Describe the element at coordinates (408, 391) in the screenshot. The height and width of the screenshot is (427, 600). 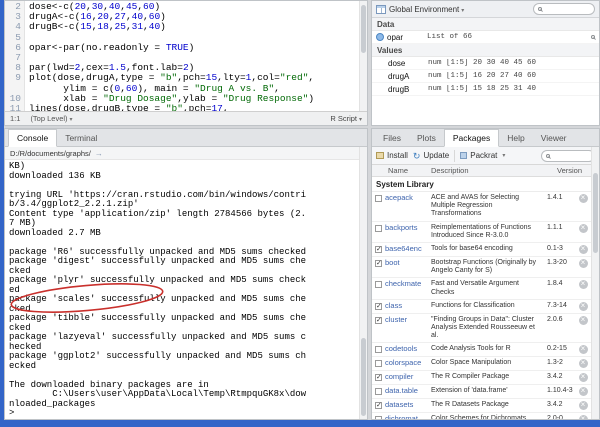
I see `package-name-link: data.table` at that location.